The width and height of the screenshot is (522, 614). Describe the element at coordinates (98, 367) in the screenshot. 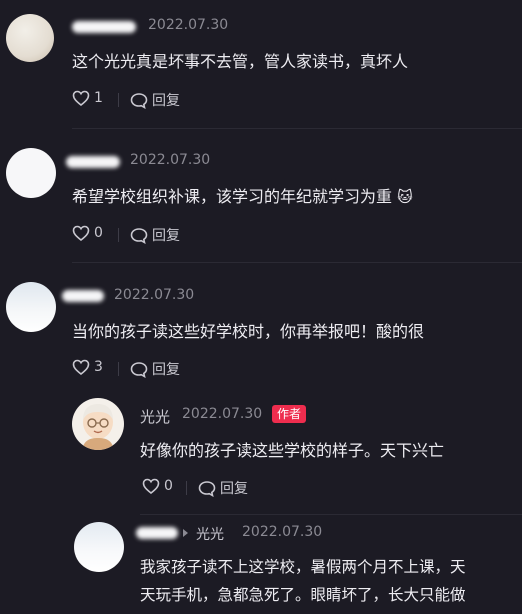

I see `like-count: 3` at that location.